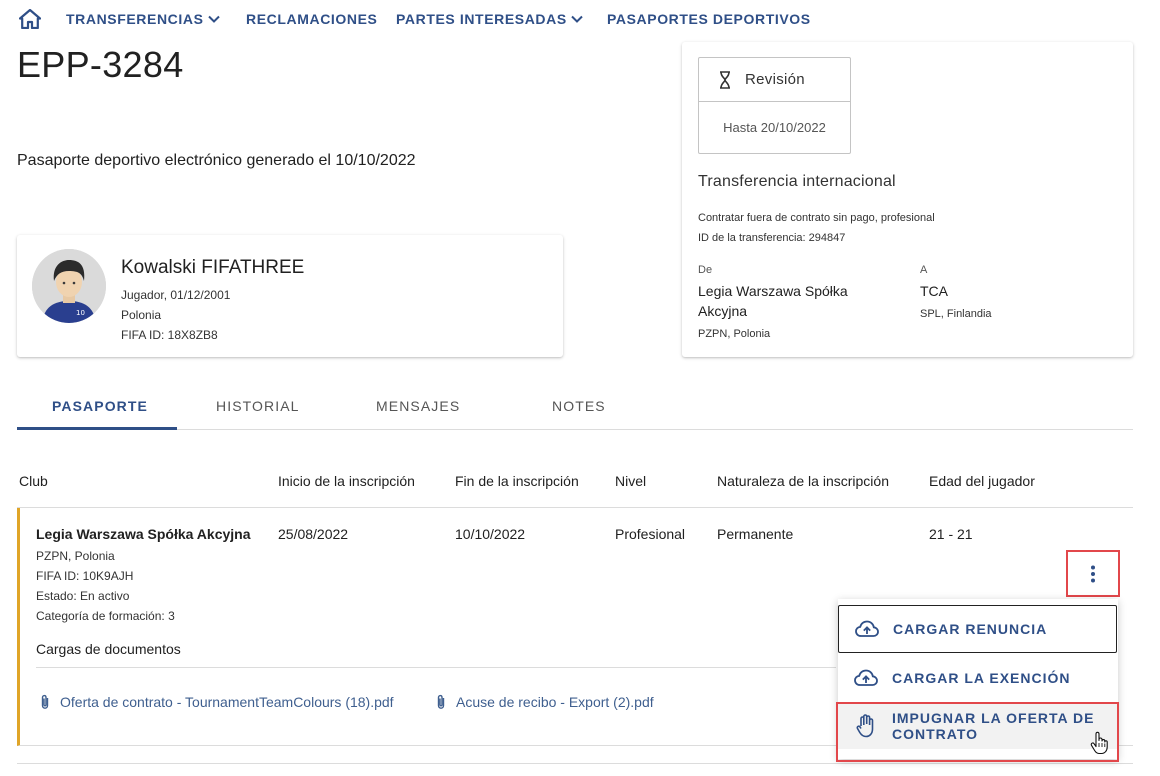 Image resolution: width=1160 pixels, height=776 pixels. What do you see at coordinates (143, 19) in the screenshot?
I see `nav-transferencias: TRANSFERENCIAS` at bounding box center [143, 19].